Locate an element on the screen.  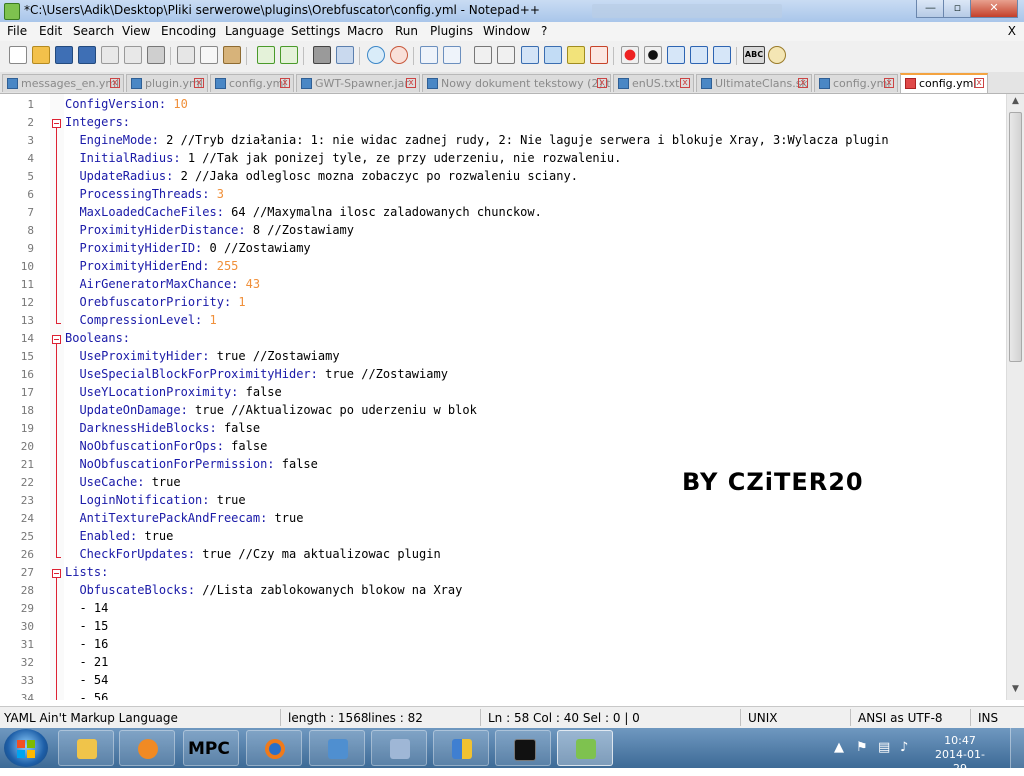
print-icon is located at coordinates (156, 55).